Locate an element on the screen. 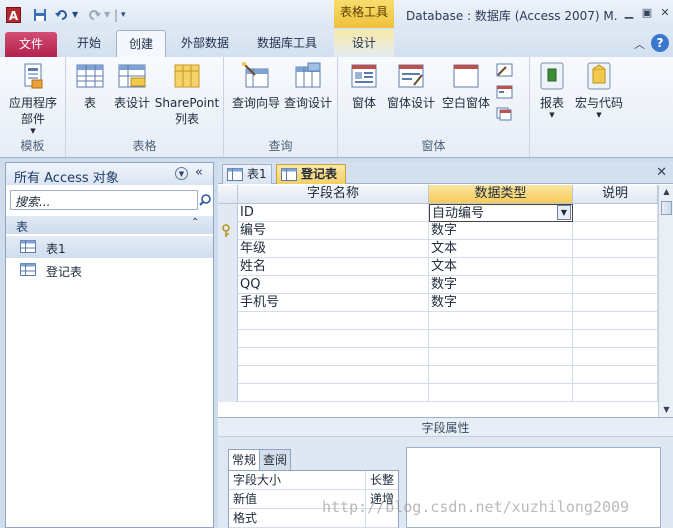  tab-design: 设计 is located at coordinates (364, 43).